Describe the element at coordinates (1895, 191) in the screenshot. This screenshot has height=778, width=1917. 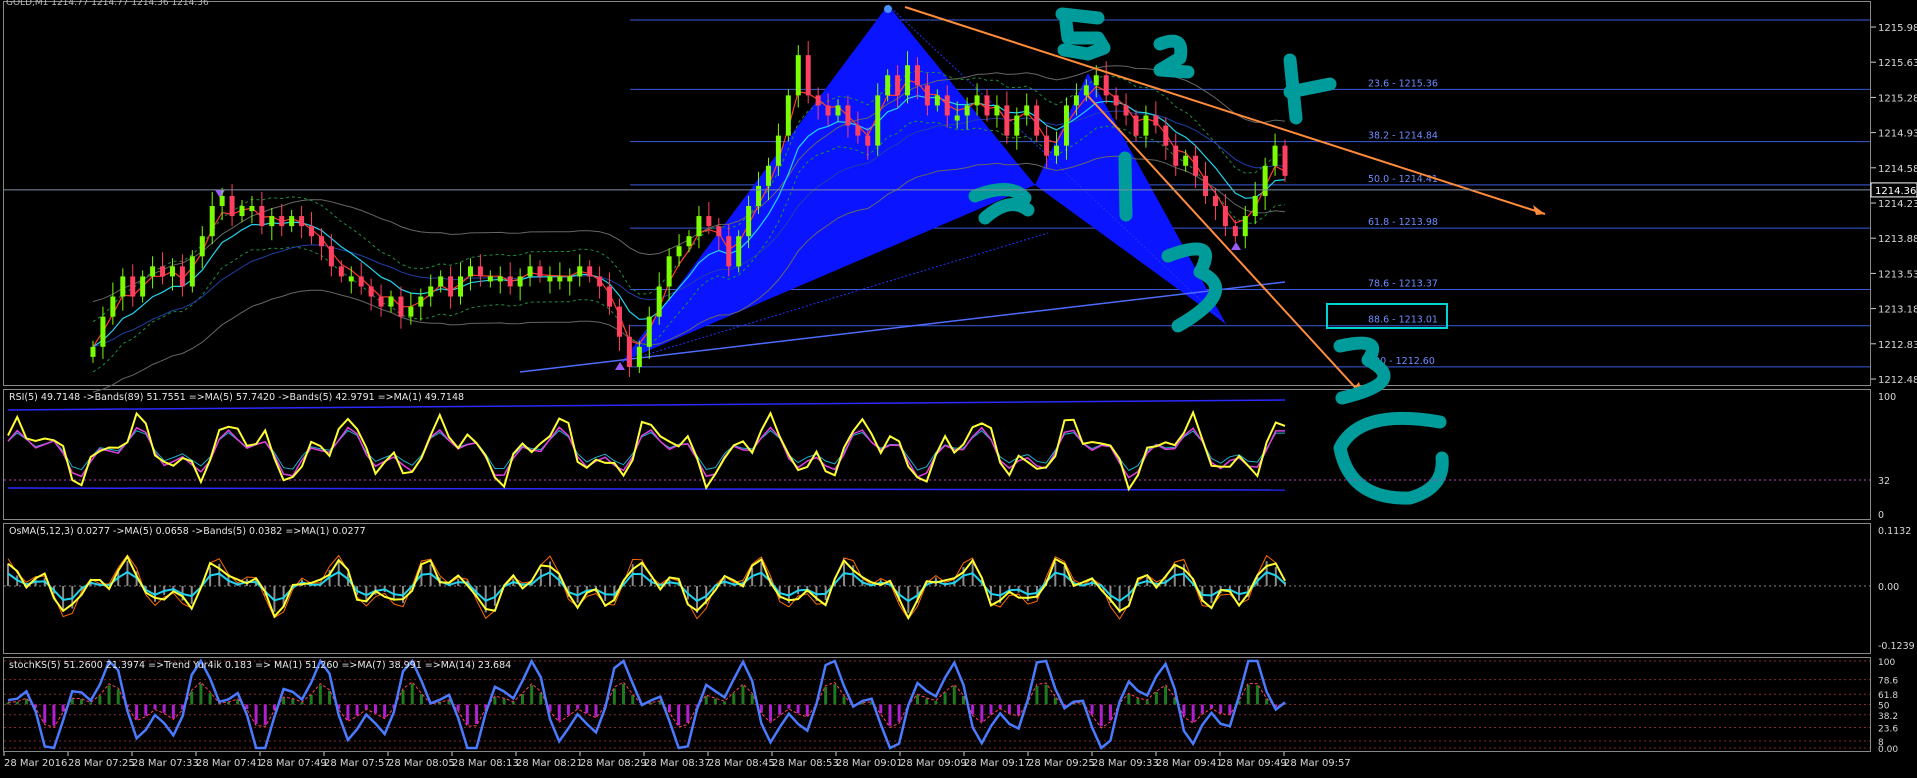
I see `current-price-label: 1214.36` at that location.